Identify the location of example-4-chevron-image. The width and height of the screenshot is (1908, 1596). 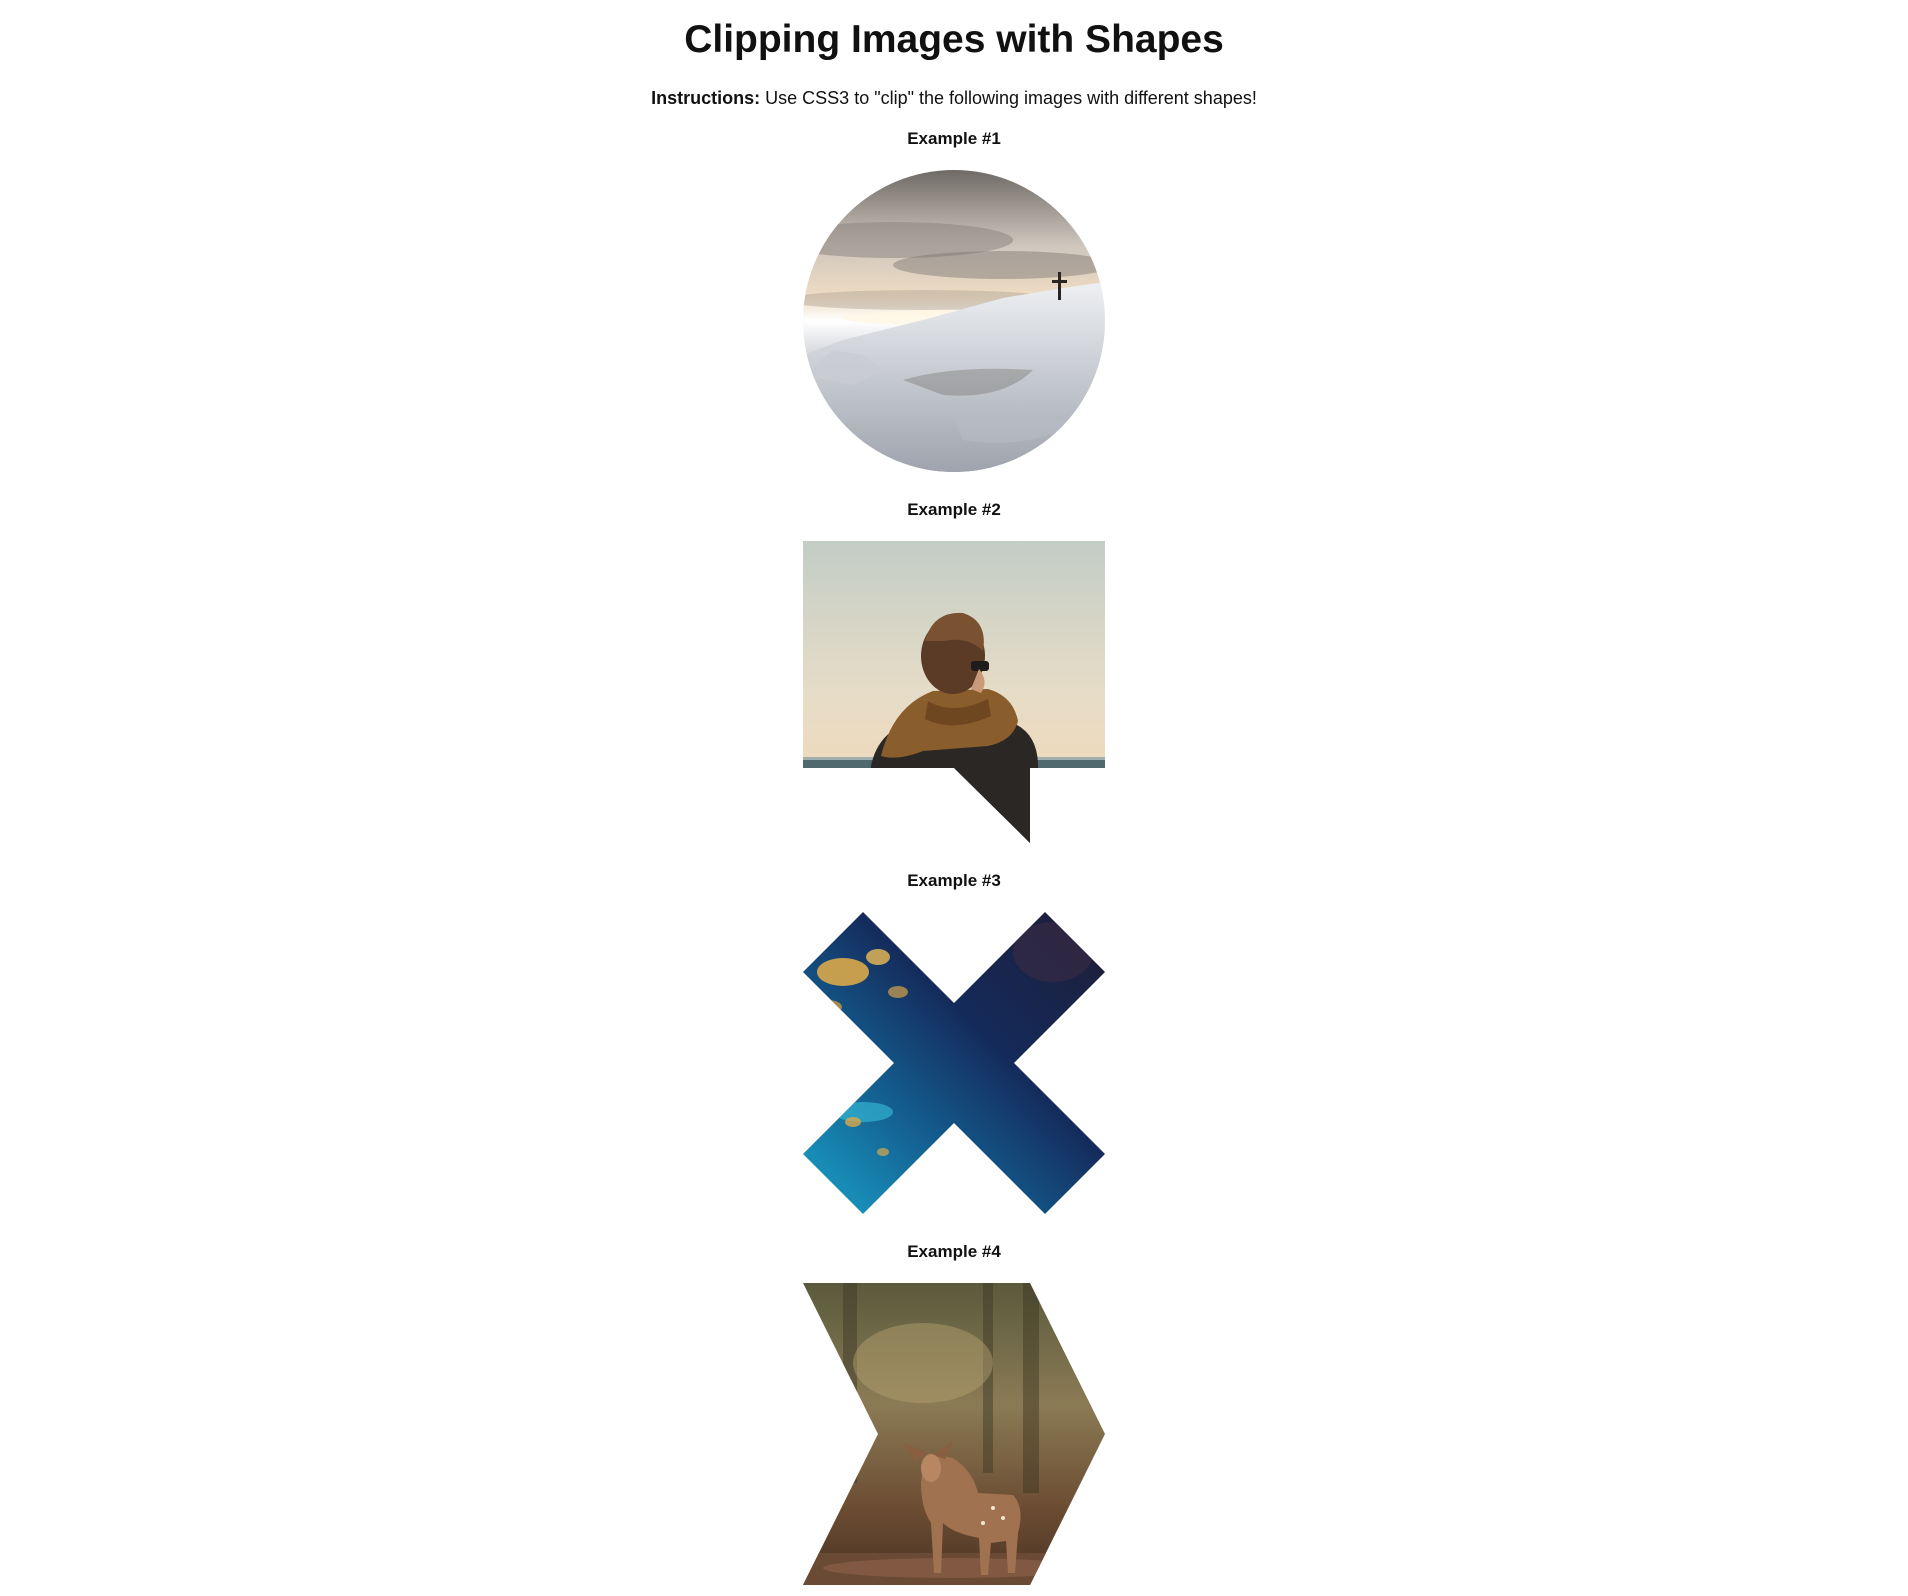
(954, 1434).